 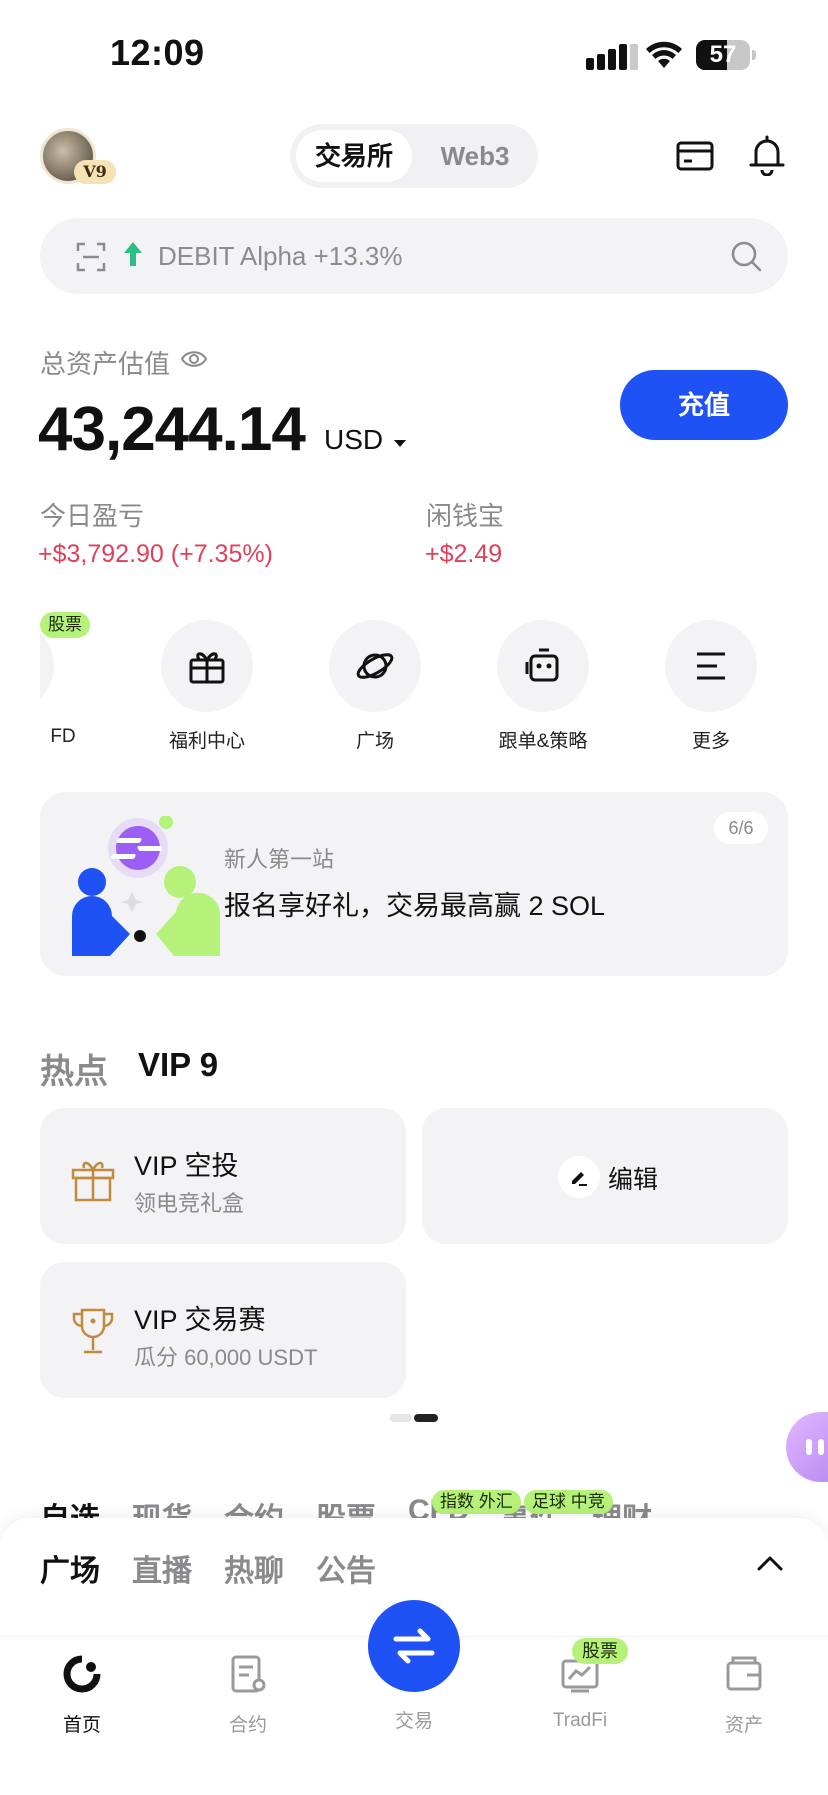 What do you see at coordinates (105, 364) in the screenshot?
I see `total-assets-label: 总资产估值` at bounding box center [105, 364].